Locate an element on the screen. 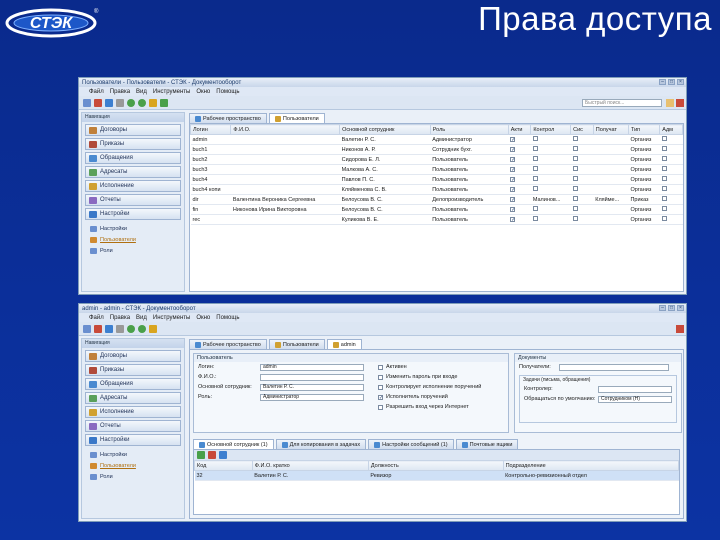  delete-icon is located at coordinates (98, 102).